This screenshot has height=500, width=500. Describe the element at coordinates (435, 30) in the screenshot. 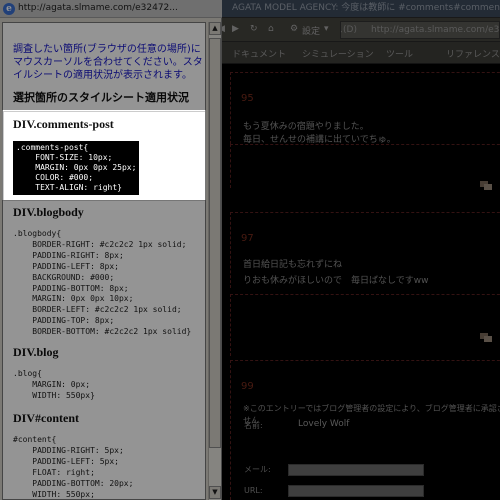

I see `address-value: http://agata.slmame.com/e32472` at that location.